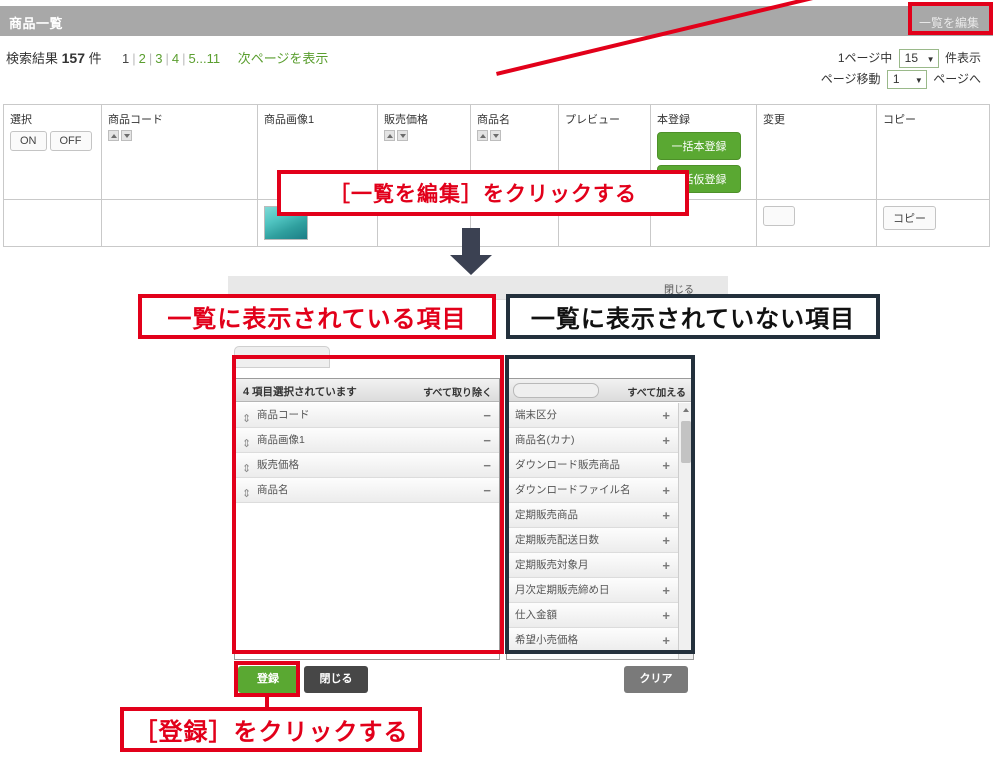 This screenshot has width=993, height=764. Describe the element at coordinates (70, 141) in the screenshot. I see `select-off-button: OFF` at that location.